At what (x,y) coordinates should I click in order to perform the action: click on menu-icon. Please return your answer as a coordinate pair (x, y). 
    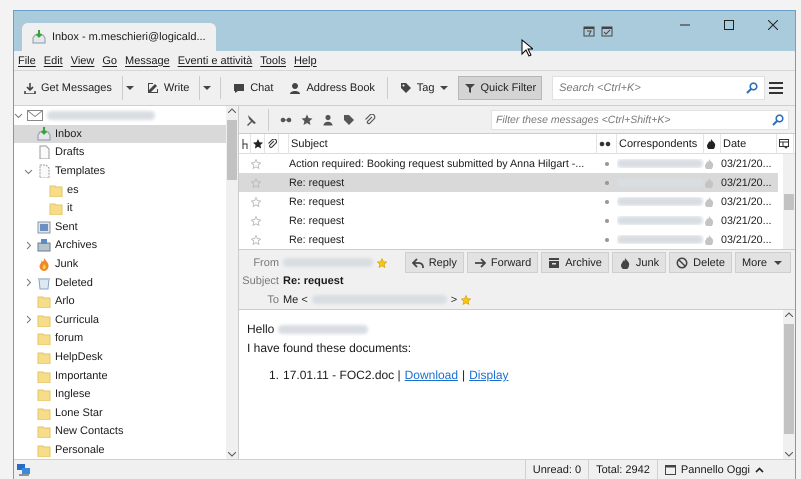
    Looking at the image, I should click on (776, 88).